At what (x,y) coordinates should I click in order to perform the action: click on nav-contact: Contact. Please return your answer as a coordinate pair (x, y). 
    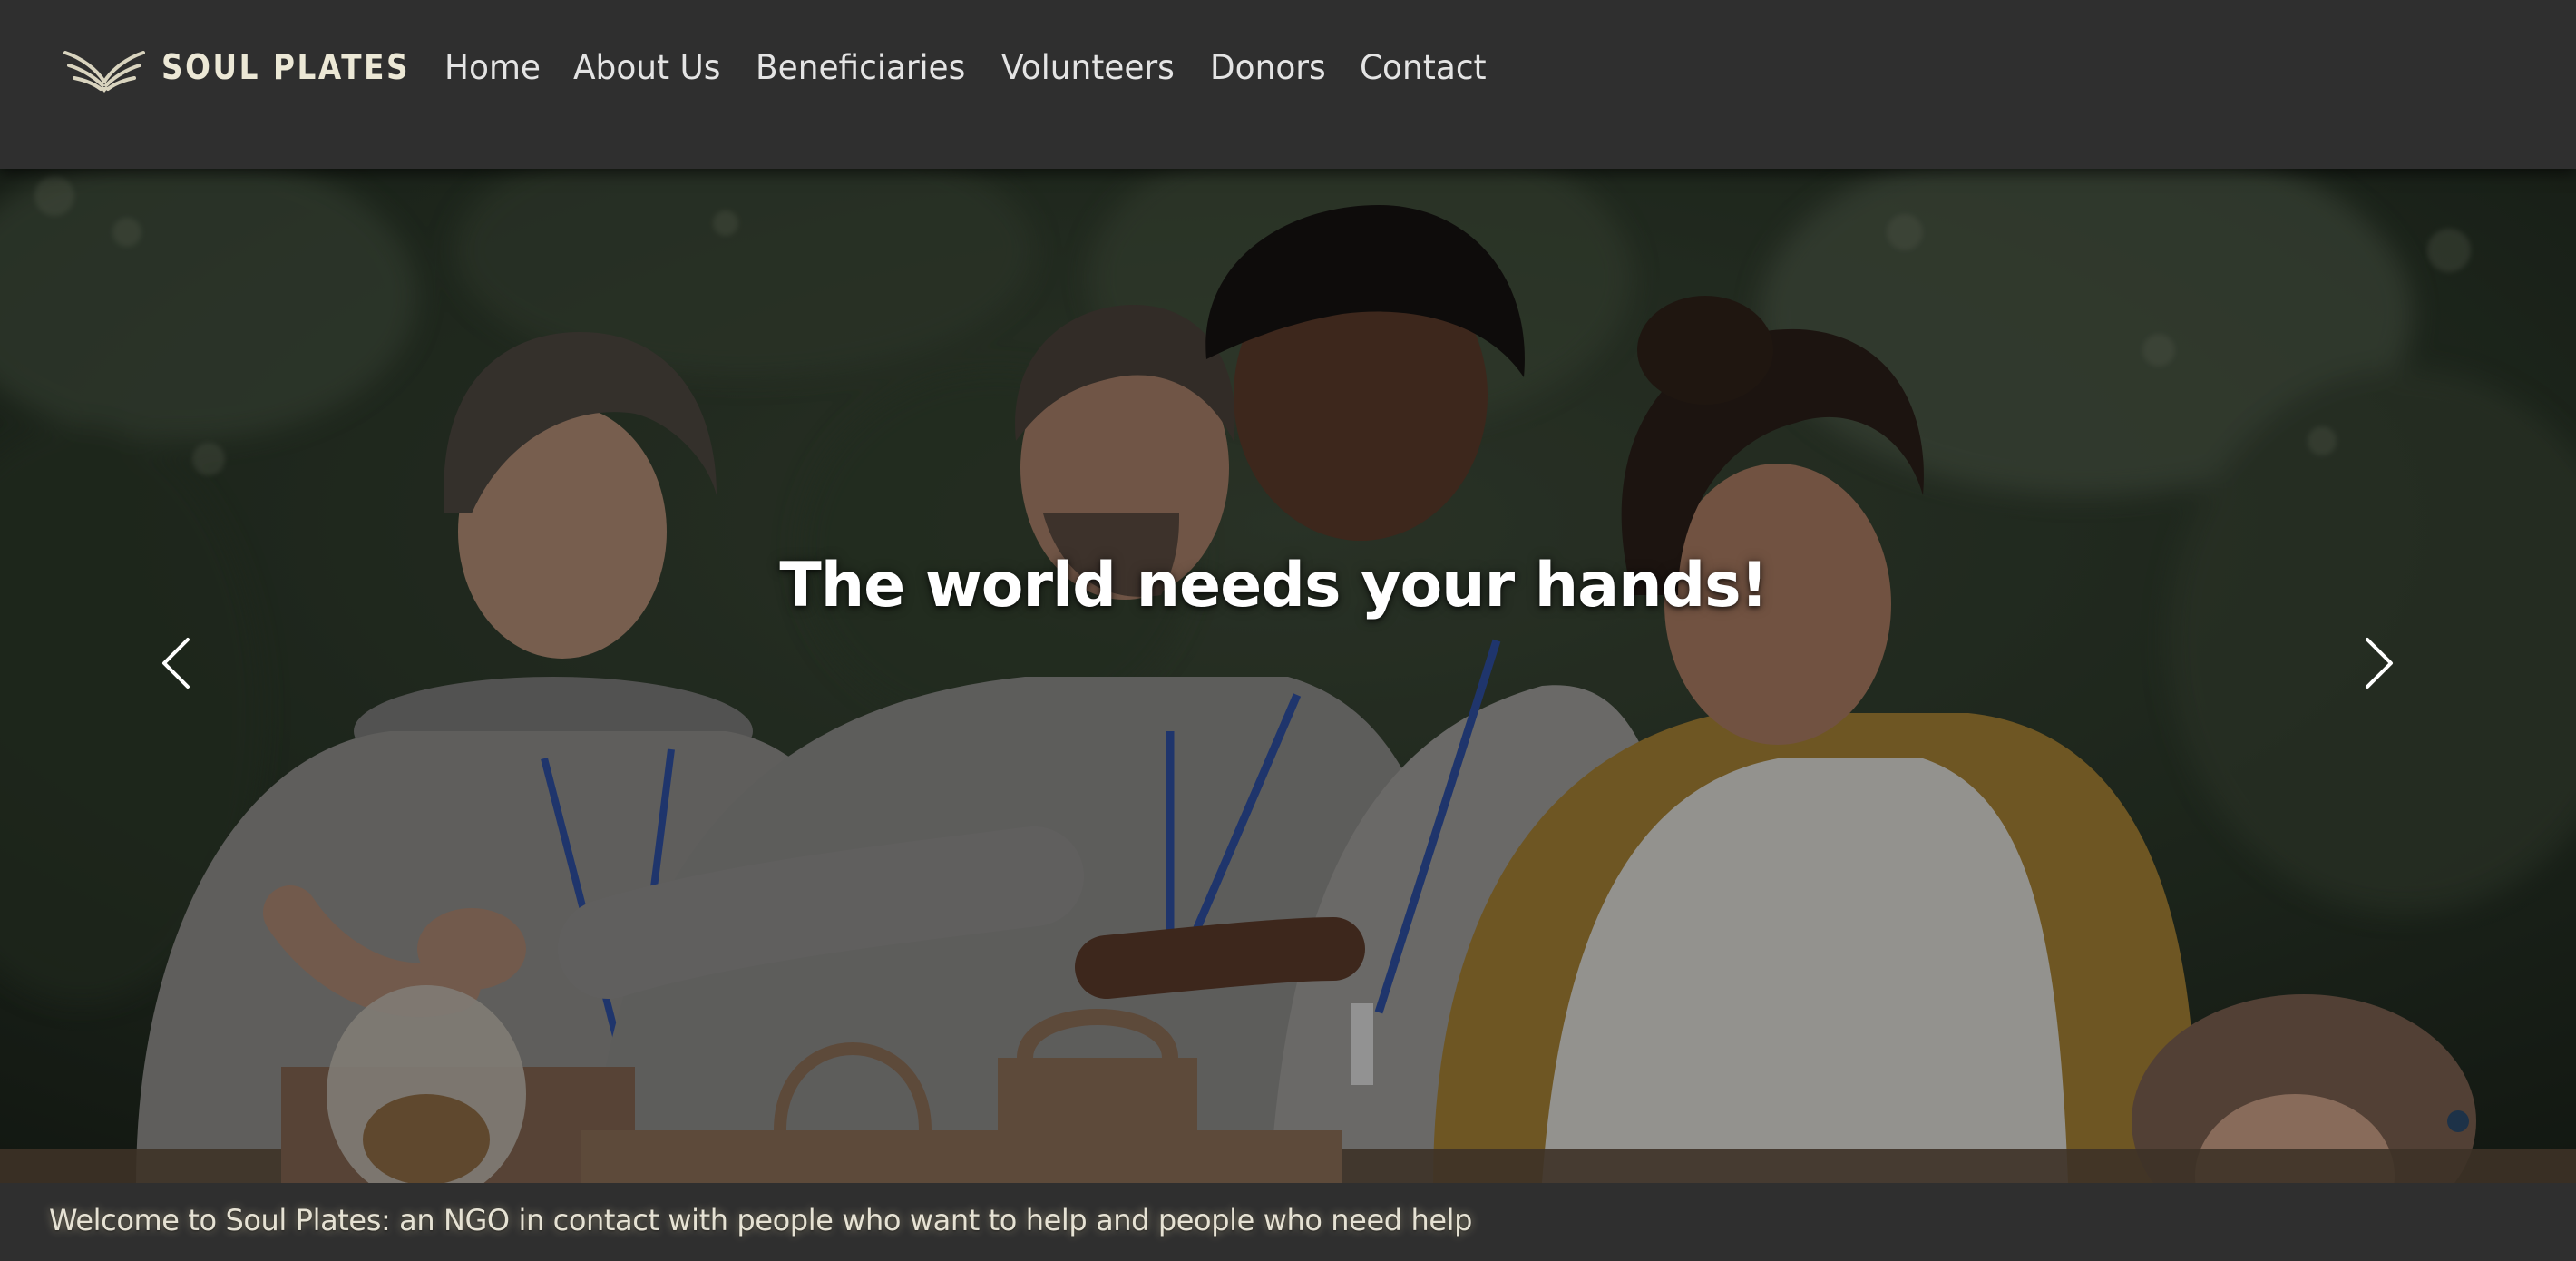
    Looking at the image, I should click on (1423, 67).